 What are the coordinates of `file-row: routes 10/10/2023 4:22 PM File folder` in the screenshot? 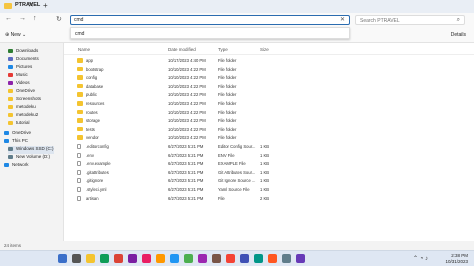 It's located at (269, 113).